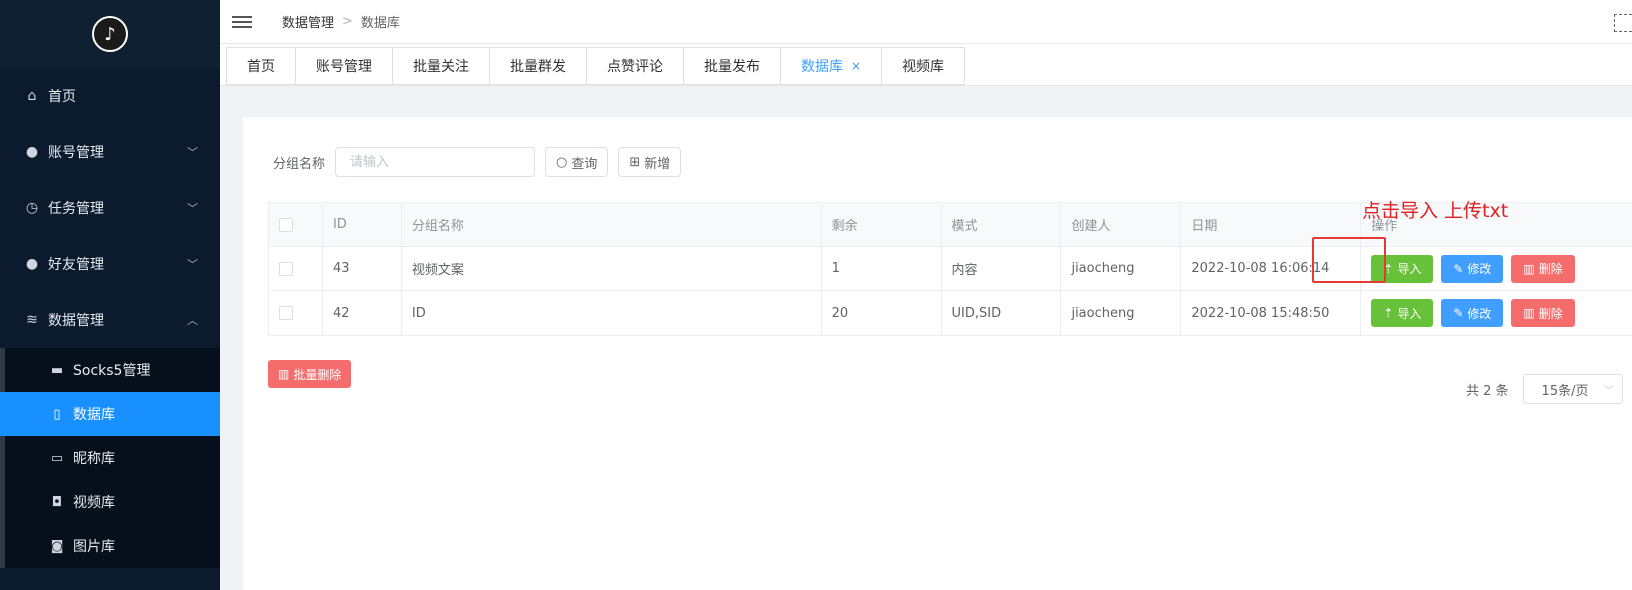 The image size is (1632, 590). Describe the element at coordinates (32, 320) in the screenshot. I see `database-icon: ≋` at that location.